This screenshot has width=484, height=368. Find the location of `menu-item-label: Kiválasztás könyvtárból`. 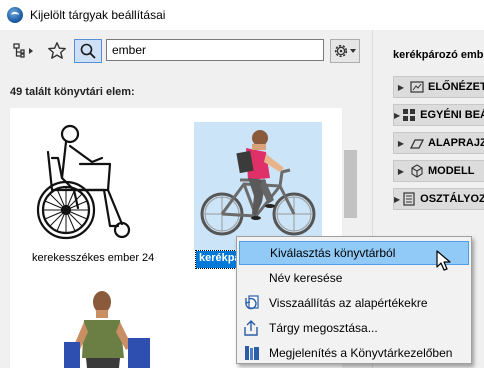

menu-item-label: Kiválasztás könyvtárból is located at coordinates (333, 253).